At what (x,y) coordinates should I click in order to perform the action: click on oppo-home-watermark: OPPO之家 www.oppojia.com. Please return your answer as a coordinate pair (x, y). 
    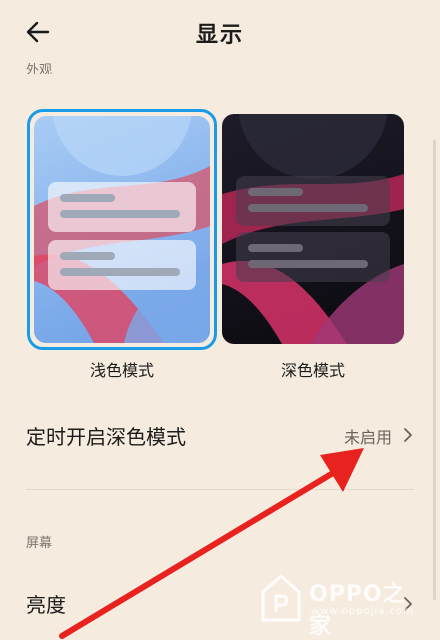
    Looking at the image, I should click on (342, 605).